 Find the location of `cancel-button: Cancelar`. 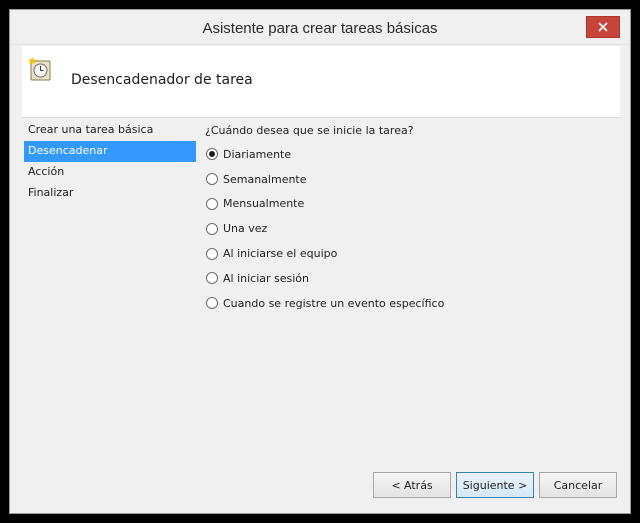

cancel-button: Cancelar is located at coordinates (578, 485).